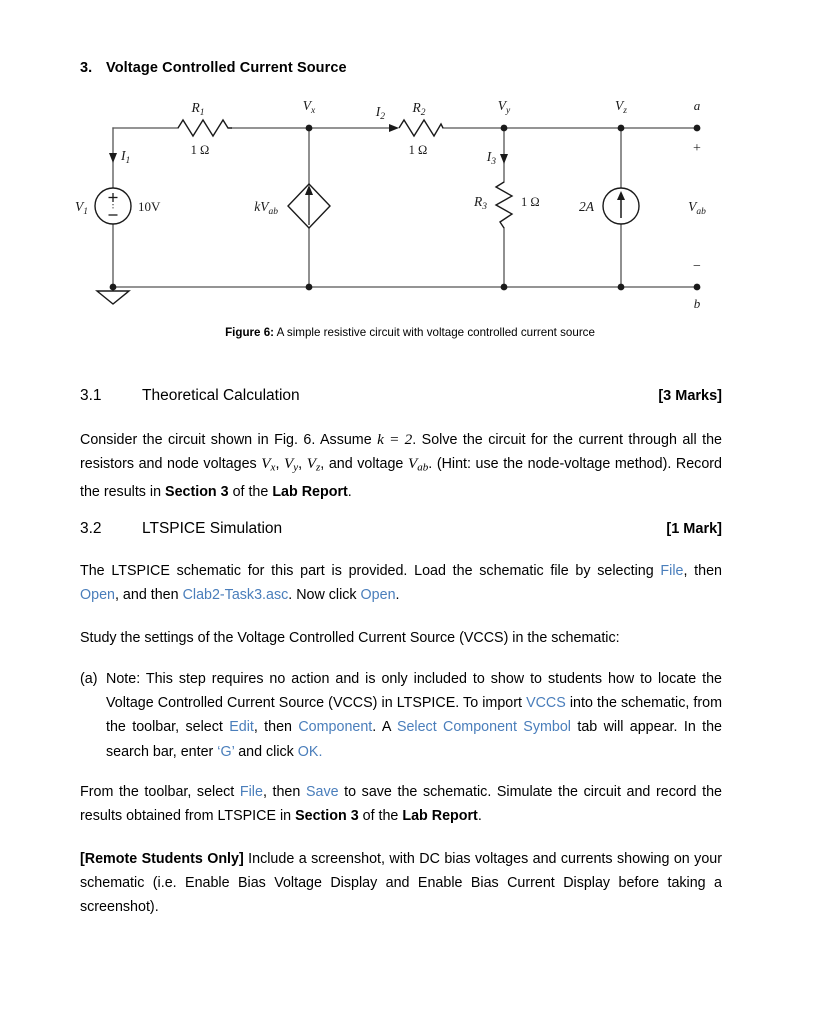 The width and height of the screenshot is (817, 1024). Describe the element at coordinates (702, 571) in the screenshot. I see `ltspice-text-2: , then` at that location.